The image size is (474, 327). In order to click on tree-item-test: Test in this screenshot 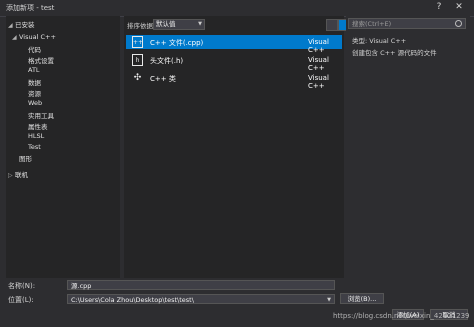, I will do `click(34, 147)`.